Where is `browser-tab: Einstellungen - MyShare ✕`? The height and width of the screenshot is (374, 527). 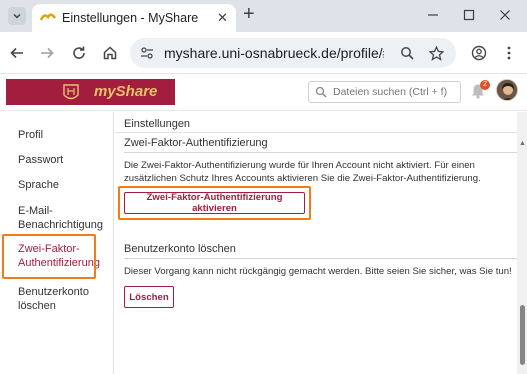 browser-tab: Einstellungen - MyShare ✕ is located at coordinates (134, 18).